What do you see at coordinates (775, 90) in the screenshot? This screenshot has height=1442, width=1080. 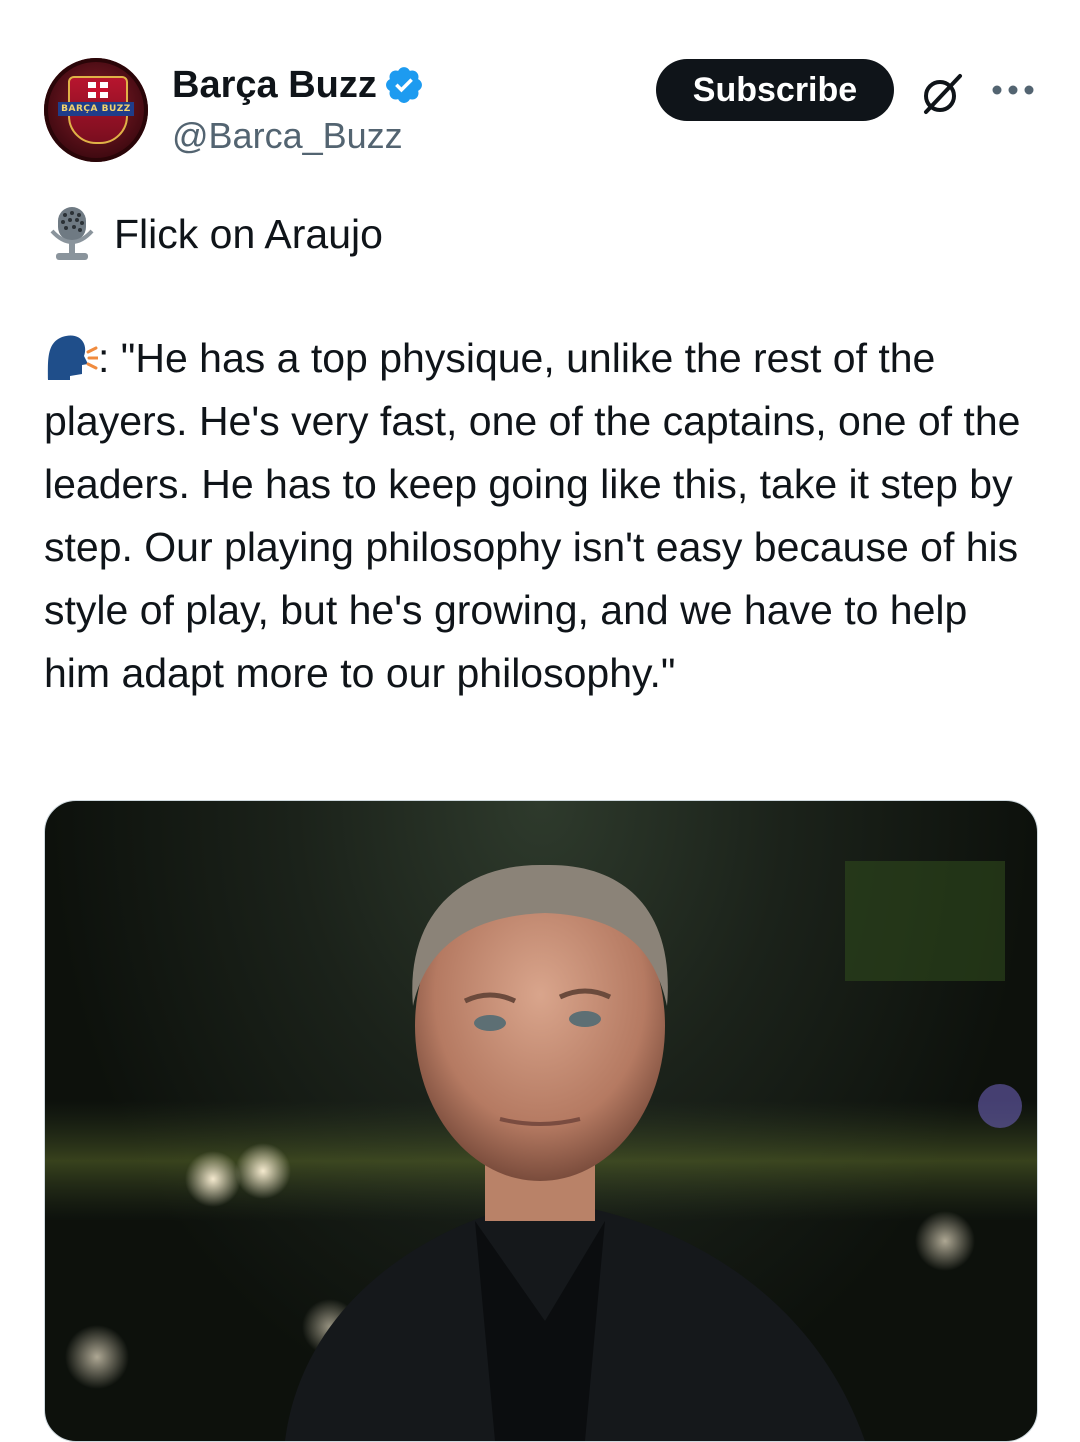 I see `subscribe-button: Subscribe` at bounding box center [775, 90].